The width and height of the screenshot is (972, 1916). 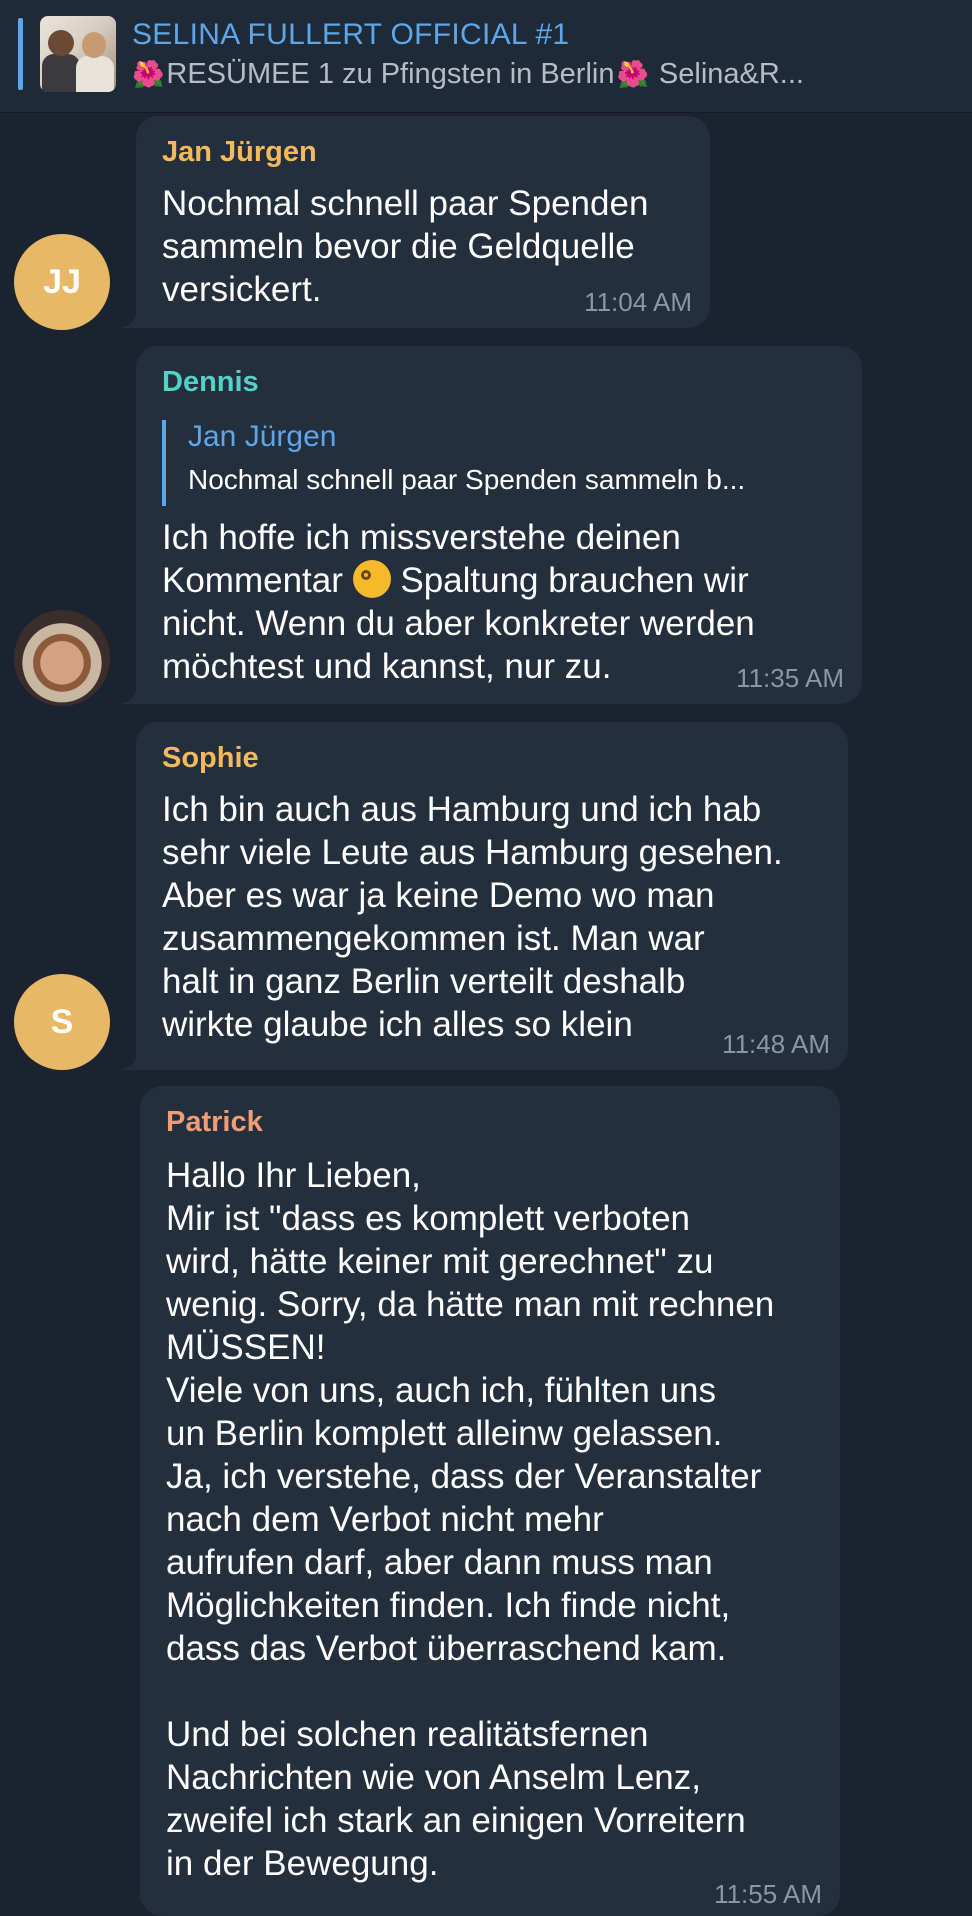 What do you see at coordinates (776, 1044) in the screenshot?
I see `message-time: 11:48 AM` at bounding box center [776, 1044].